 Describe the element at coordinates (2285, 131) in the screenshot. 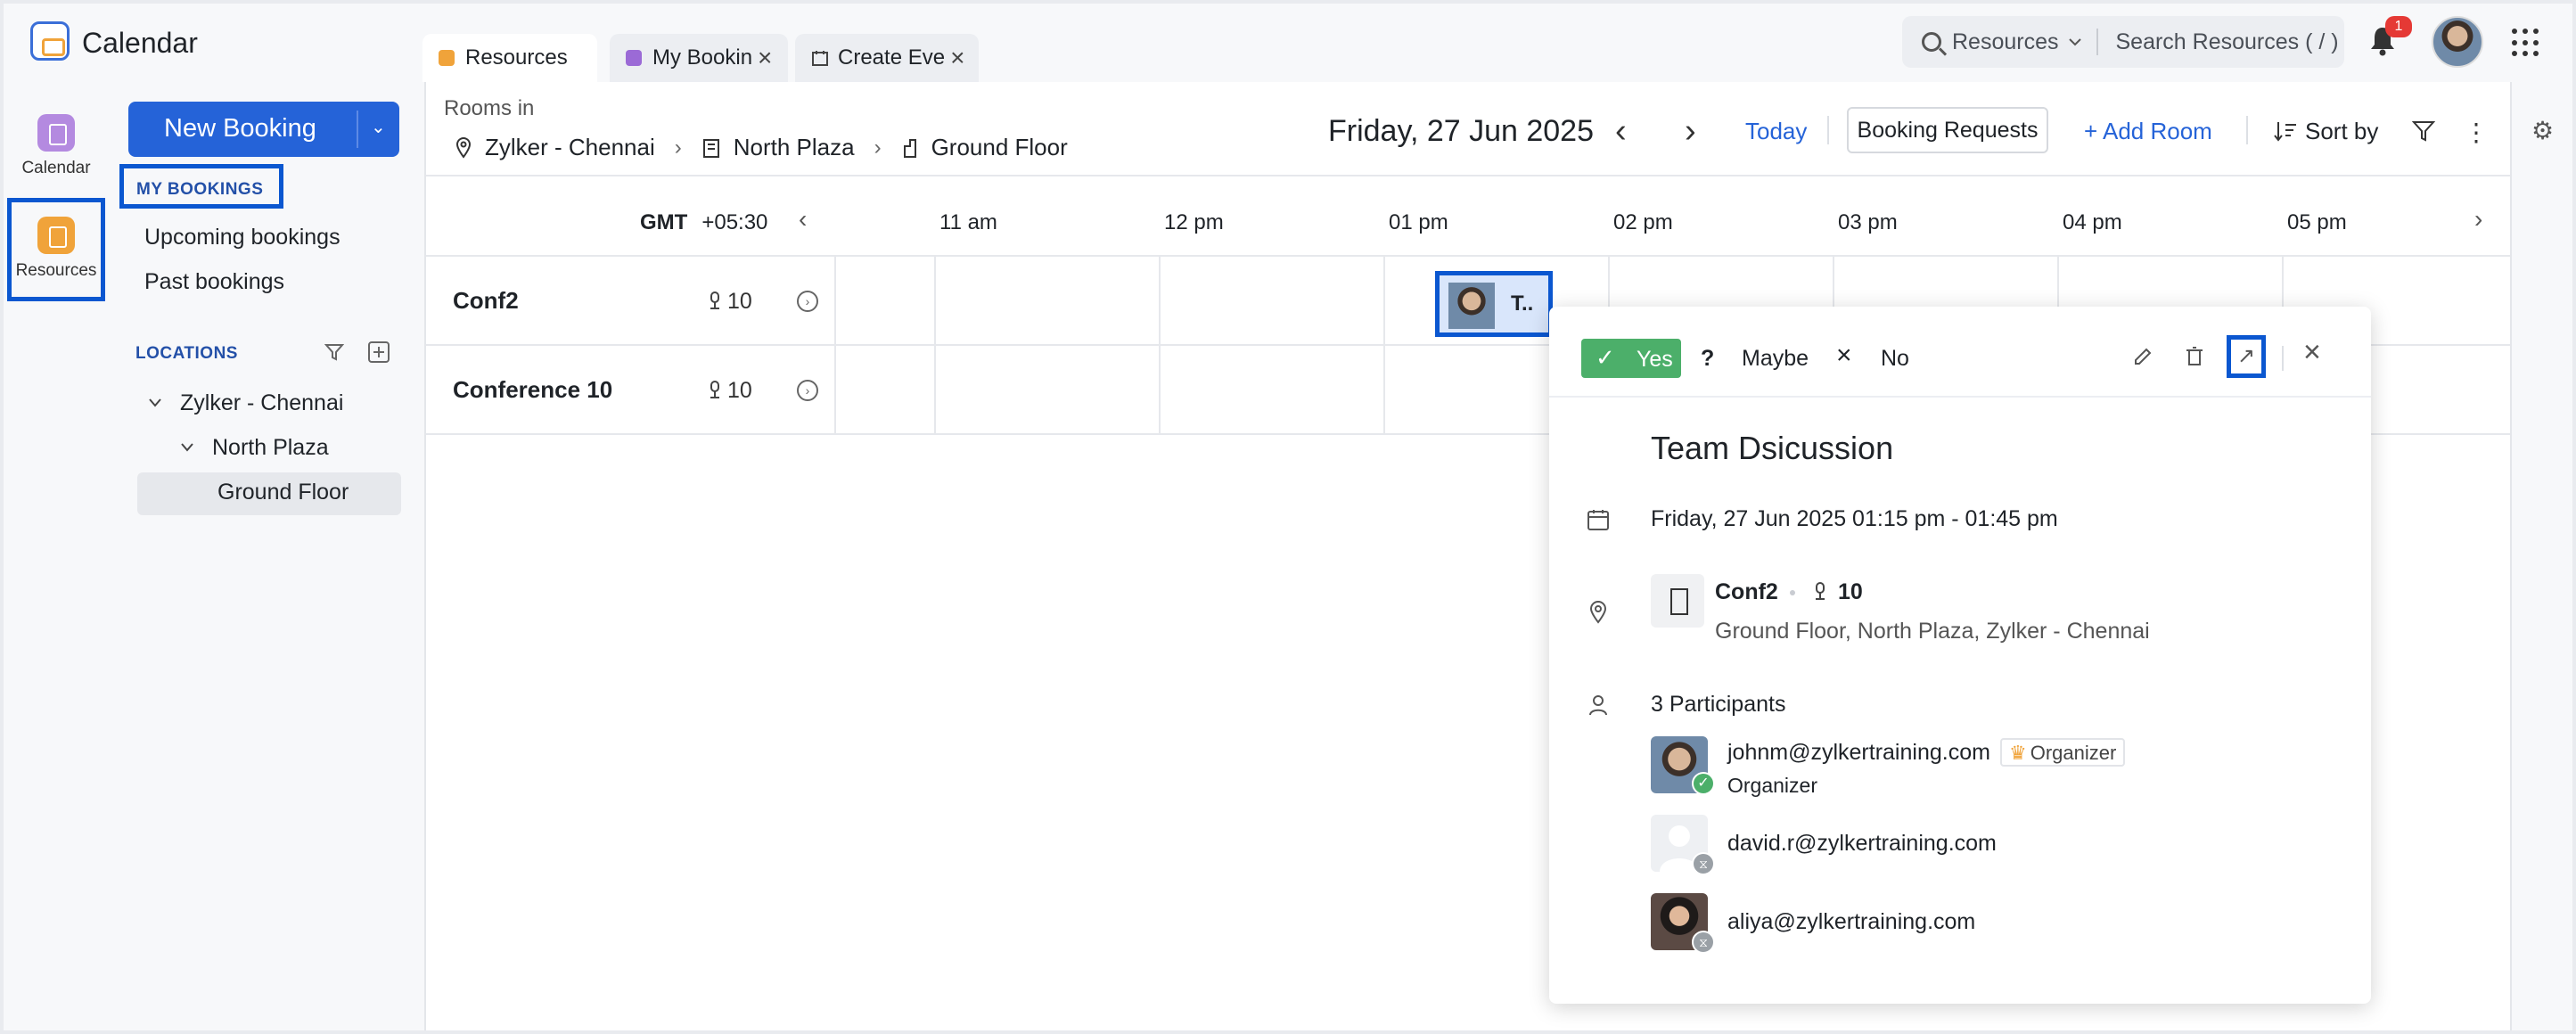

I see `sort-icon` at that location.